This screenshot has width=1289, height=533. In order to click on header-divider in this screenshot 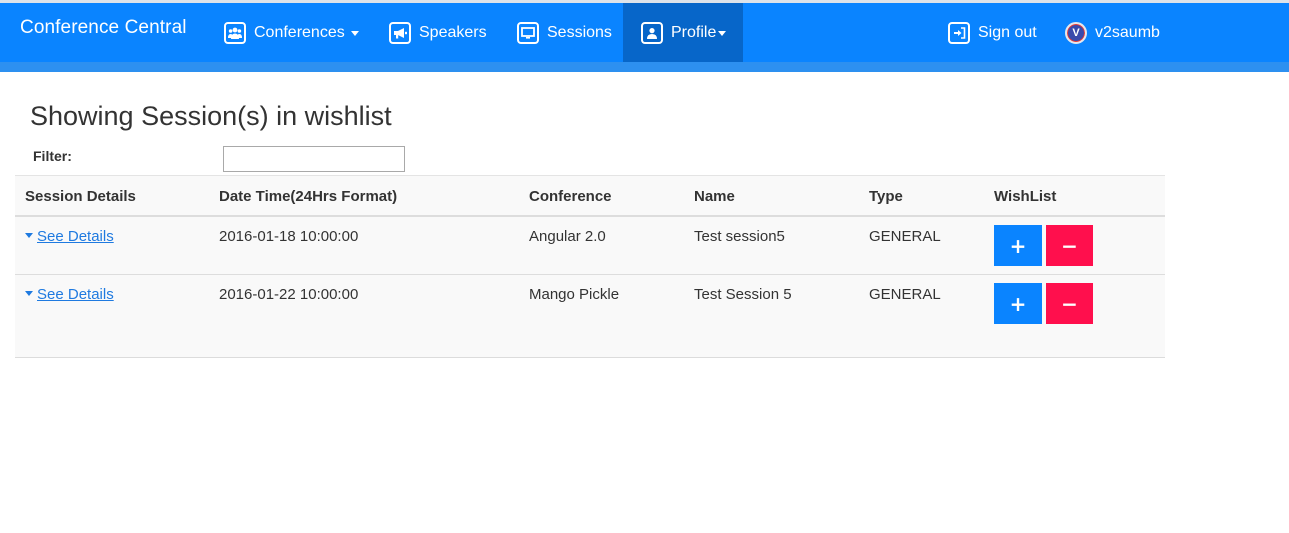, I will do `click(590, 216)`.